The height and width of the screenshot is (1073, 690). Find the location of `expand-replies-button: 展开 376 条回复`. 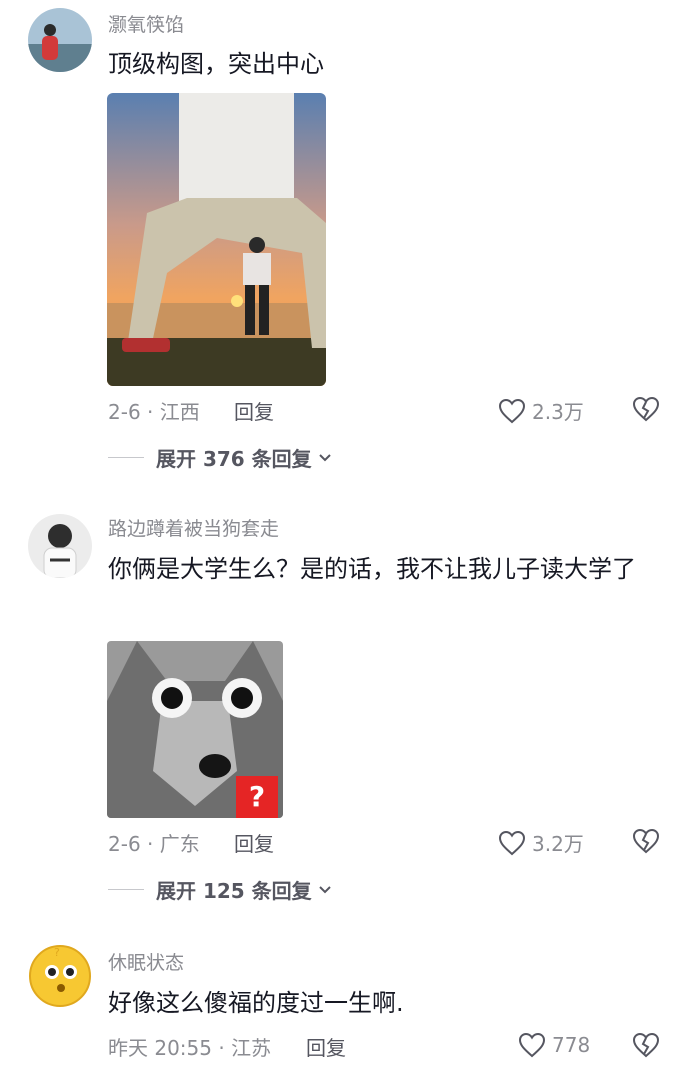

expand-replies-button: 展开 376 条回复 is located at coordinates (220, 457).